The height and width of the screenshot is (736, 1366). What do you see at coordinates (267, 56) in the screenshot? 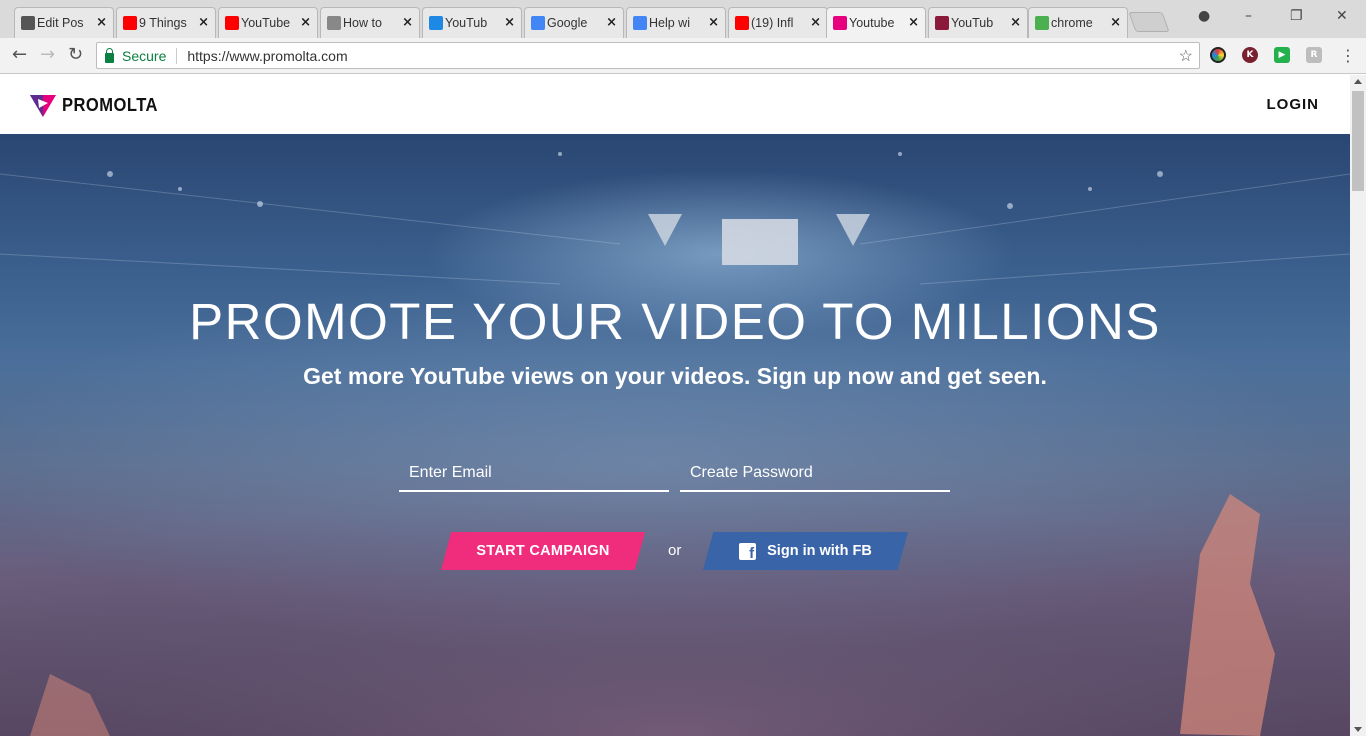
I see `url-text: https://www.promolta.com` at bounding box center [267, 56].